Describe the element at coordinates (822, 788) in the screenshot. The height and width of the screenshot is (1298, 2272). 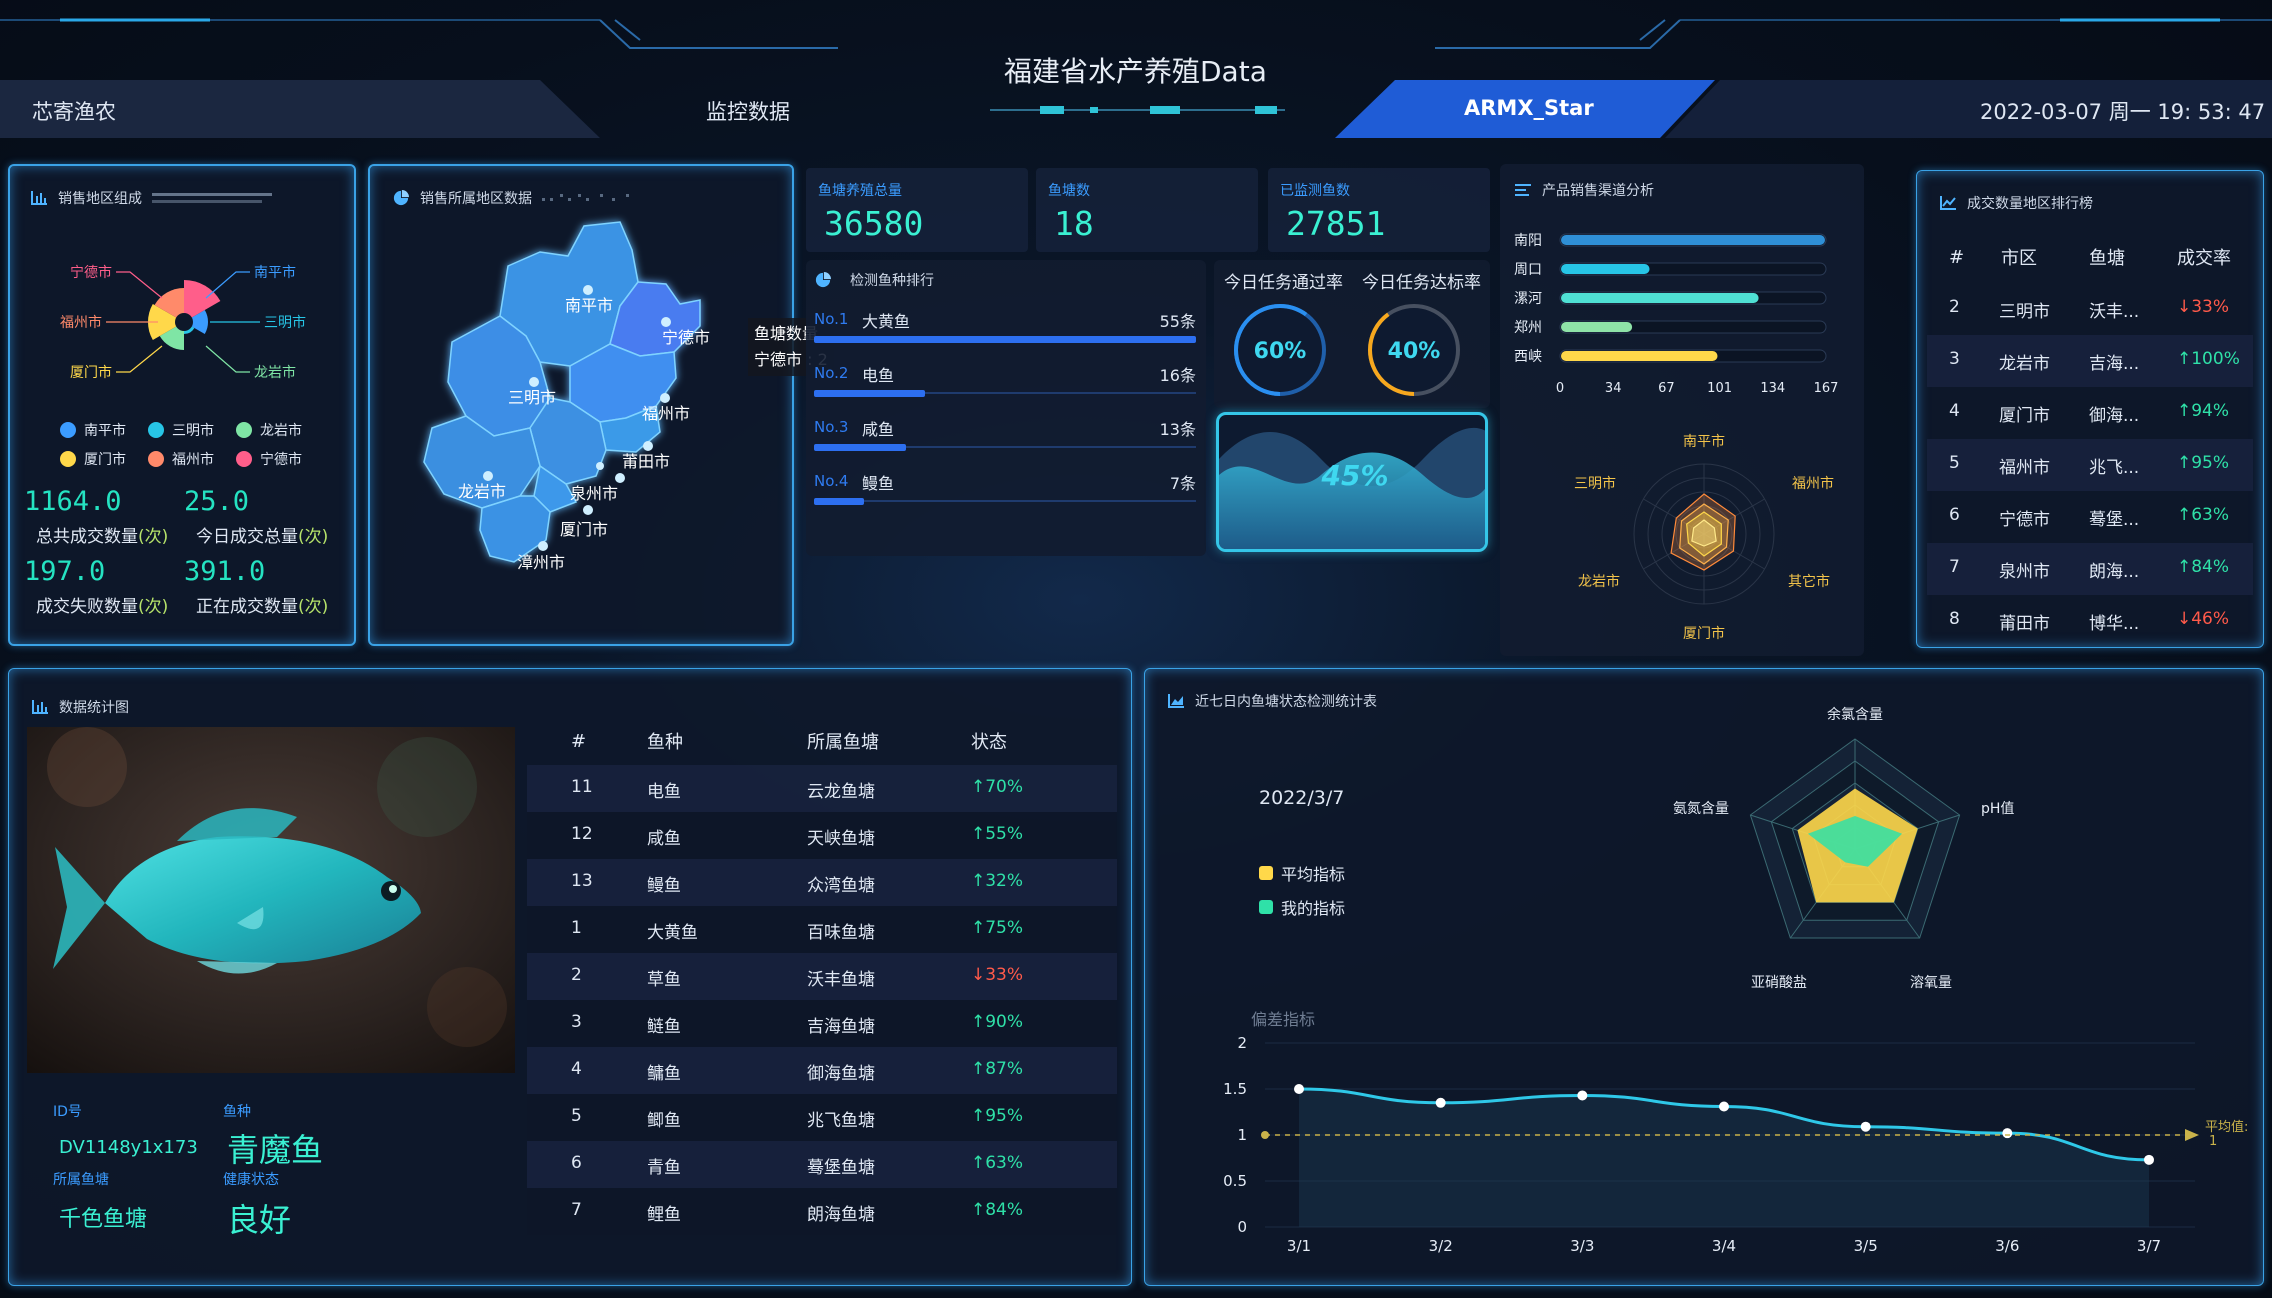
I see `table-row: 11 电鱼 云龙鱼塘 ↑70%` at that location.